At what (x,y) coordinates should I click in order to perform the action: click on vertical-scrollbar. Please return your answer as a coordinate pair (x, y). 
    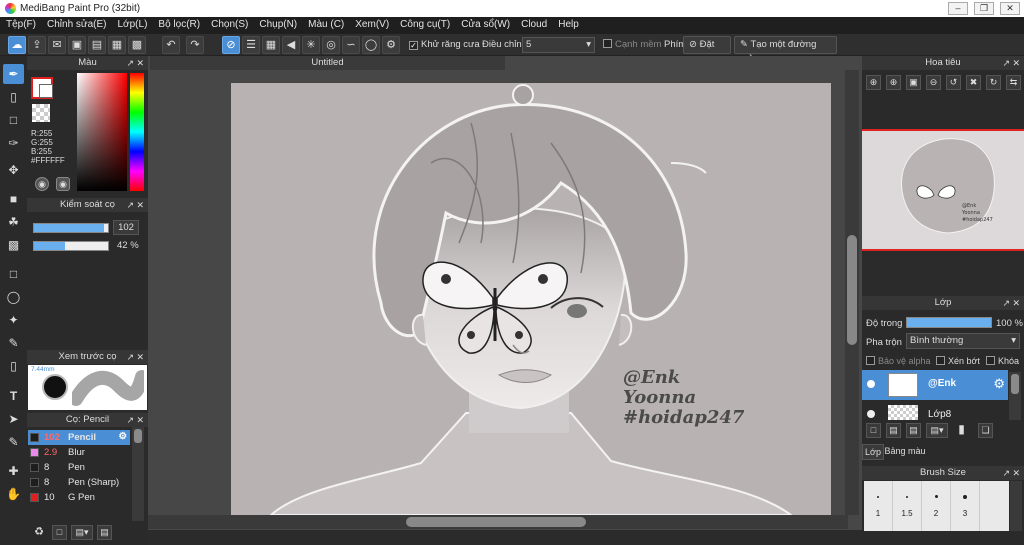
    Looking at the image, I should click on (852, 292).